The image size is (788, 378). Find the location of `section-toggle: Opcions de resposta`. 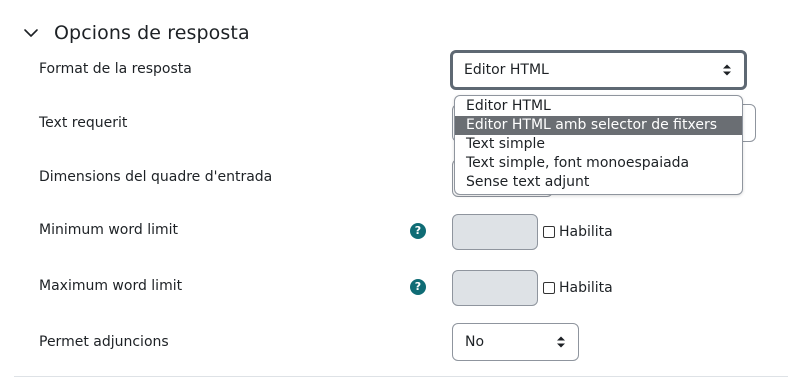

section-toggle: Opcions de resposta is located at coordinates (136, 33).